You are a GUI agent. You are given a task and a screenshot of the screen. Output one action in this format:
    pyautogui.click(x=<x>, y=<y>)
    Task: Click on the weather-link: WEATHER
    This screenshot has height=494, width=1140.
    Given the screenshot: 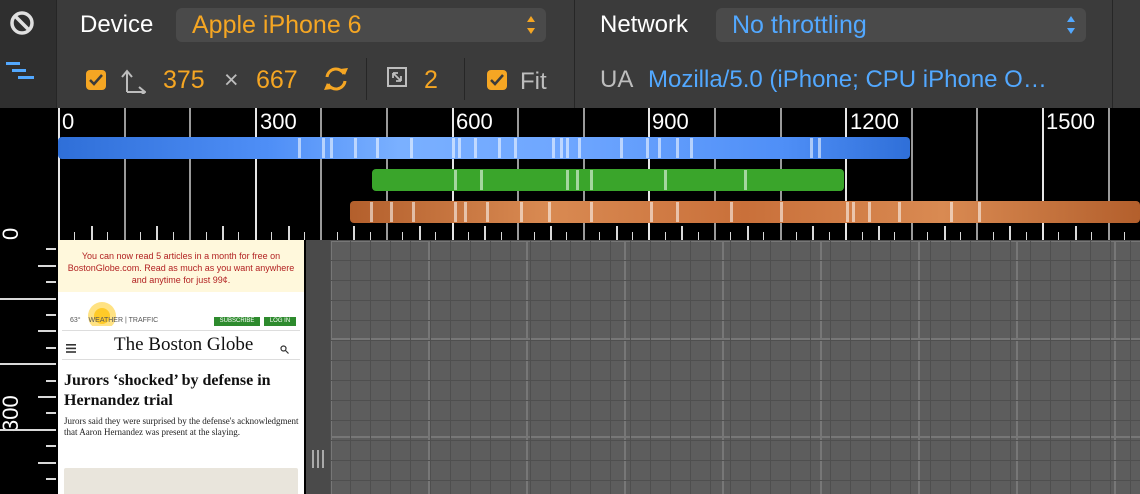 What is the action you would take?
    pyautogui.click(x=106, y=320)
    